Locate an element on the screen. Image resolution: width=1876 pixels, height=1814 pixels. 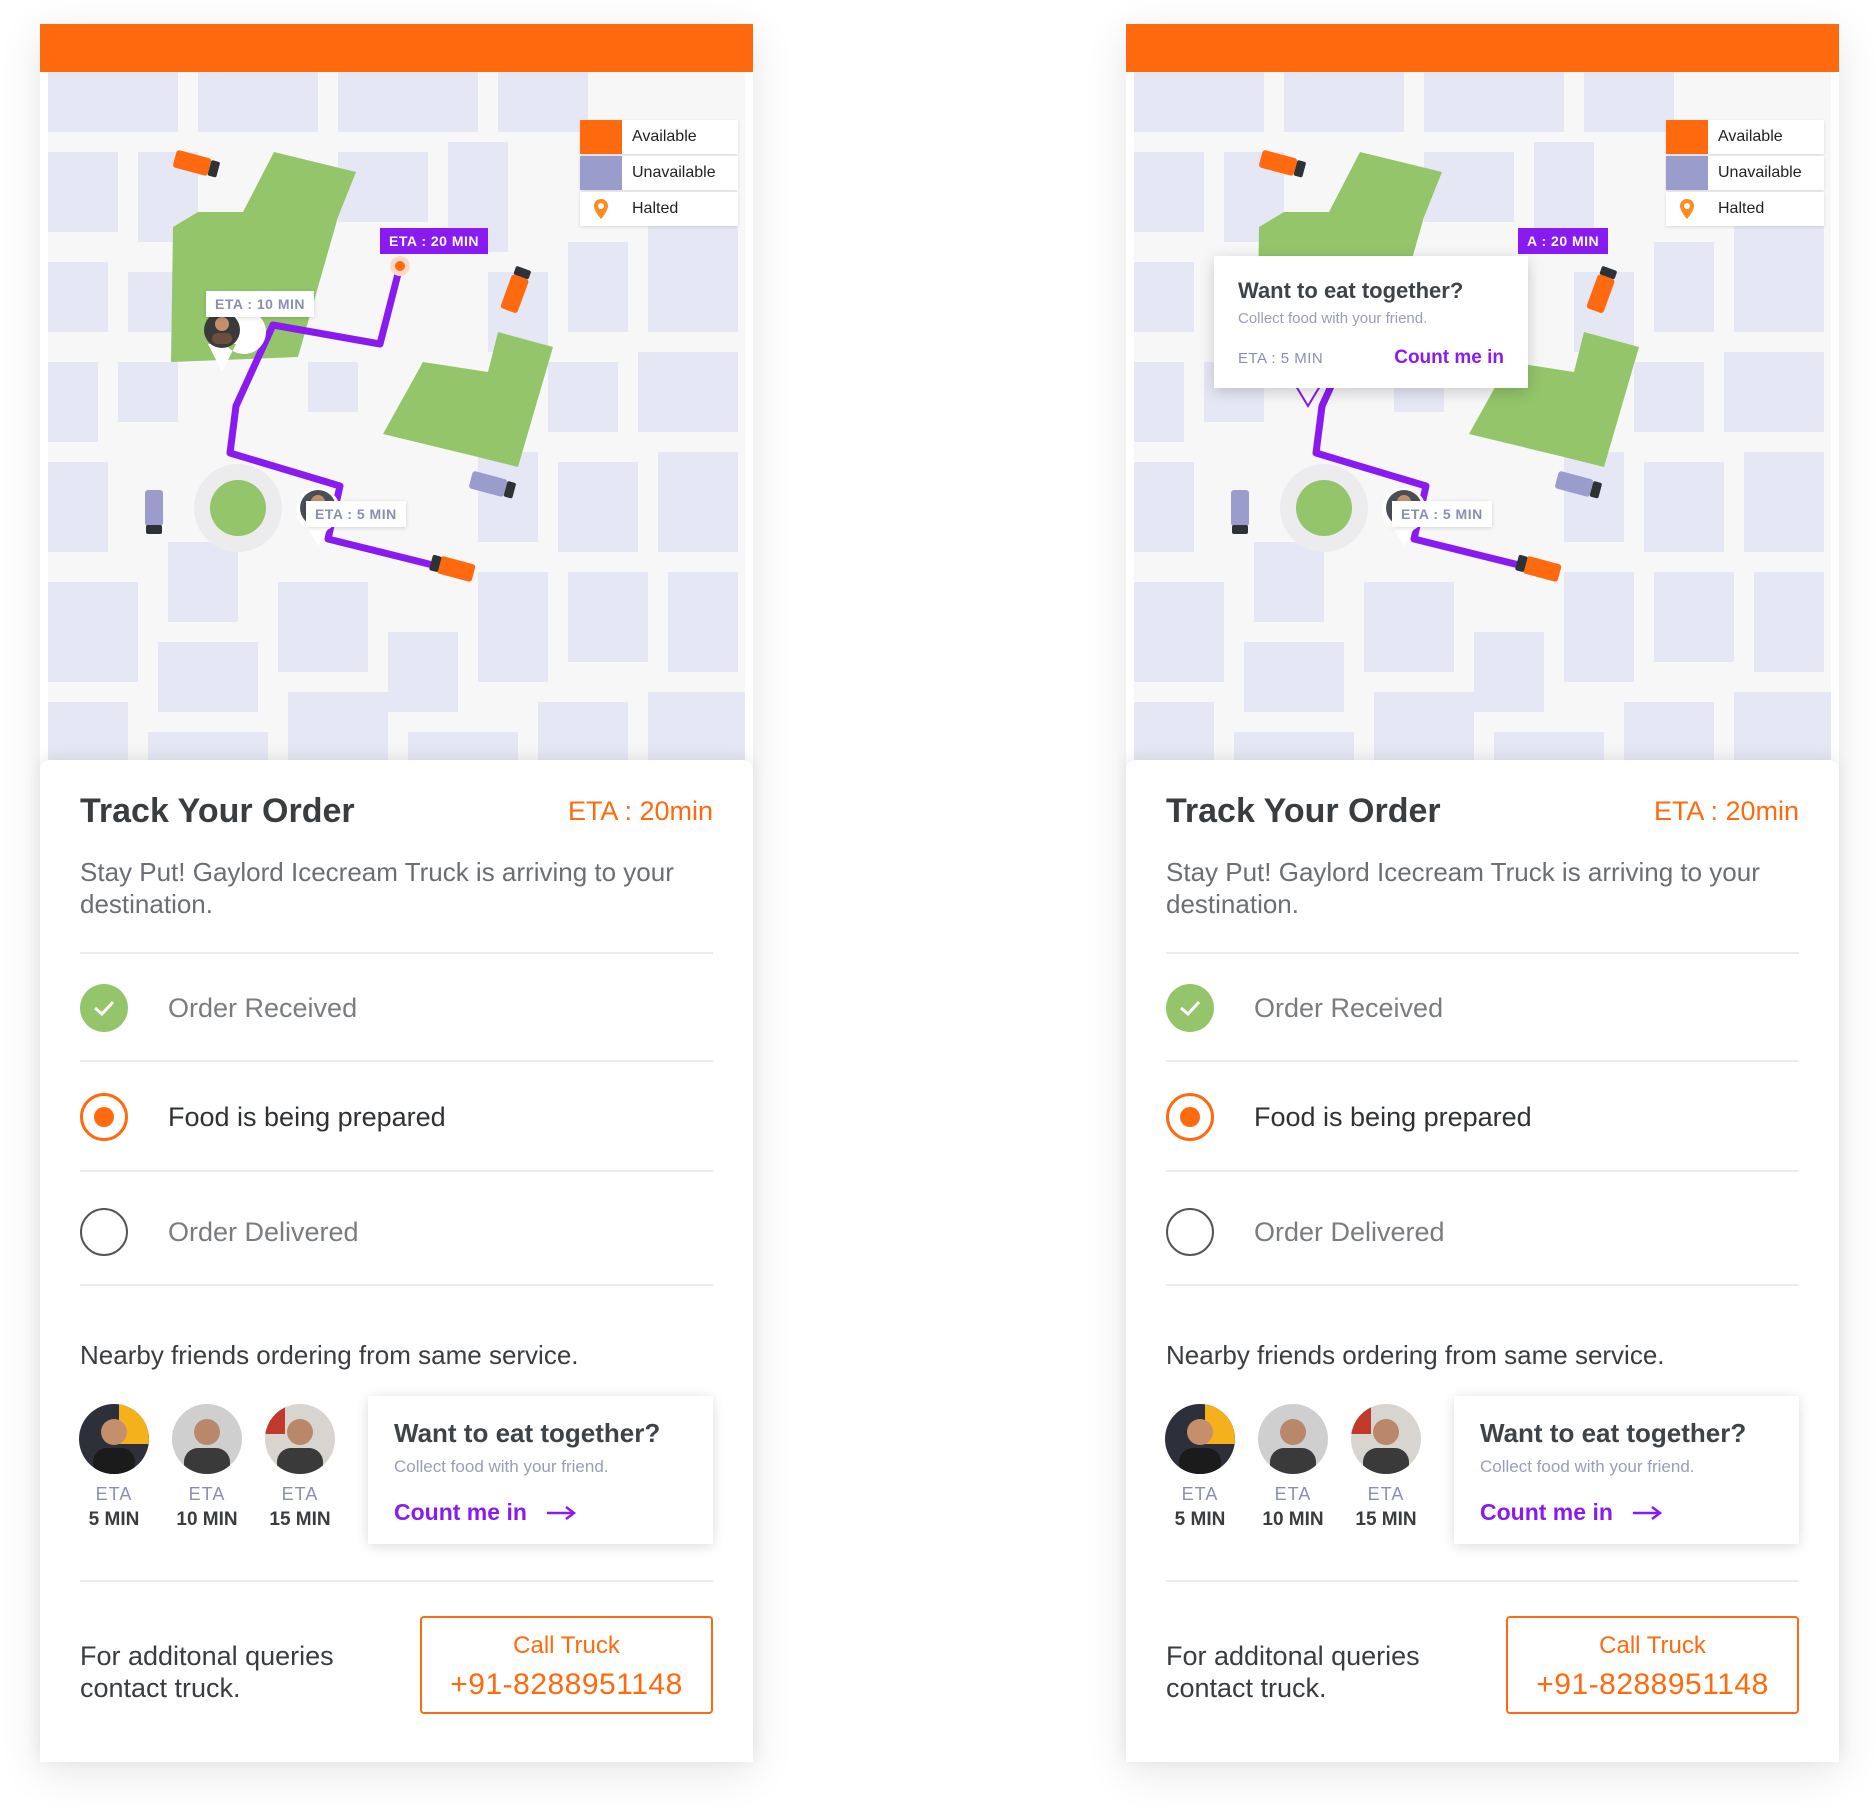
legend-unavailable: Unavailable is located at coordinates (659, 173).